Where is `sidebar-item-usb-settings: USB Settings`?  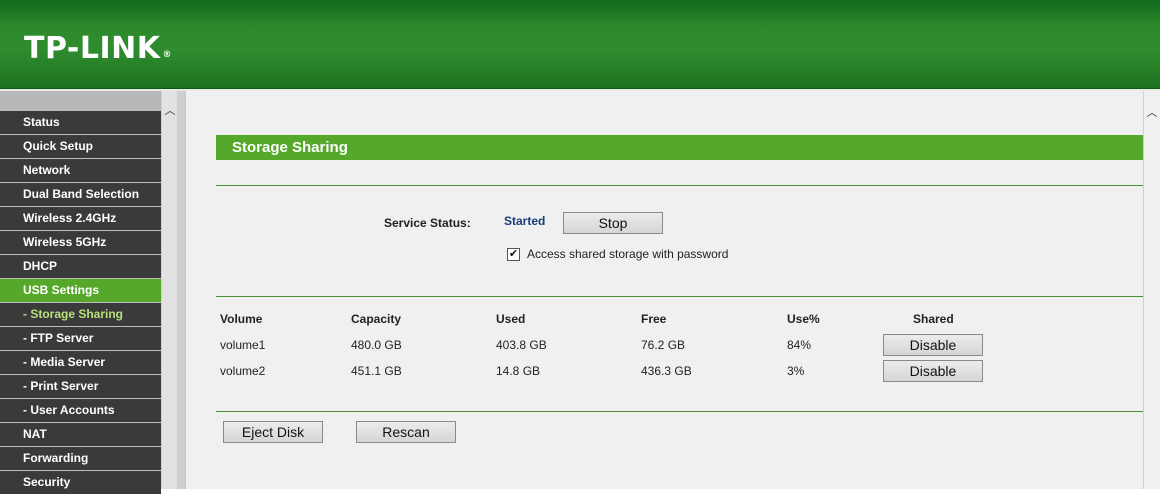 sidebar-item-usb-settings: USB Settings is located at coordinates (80, 290).